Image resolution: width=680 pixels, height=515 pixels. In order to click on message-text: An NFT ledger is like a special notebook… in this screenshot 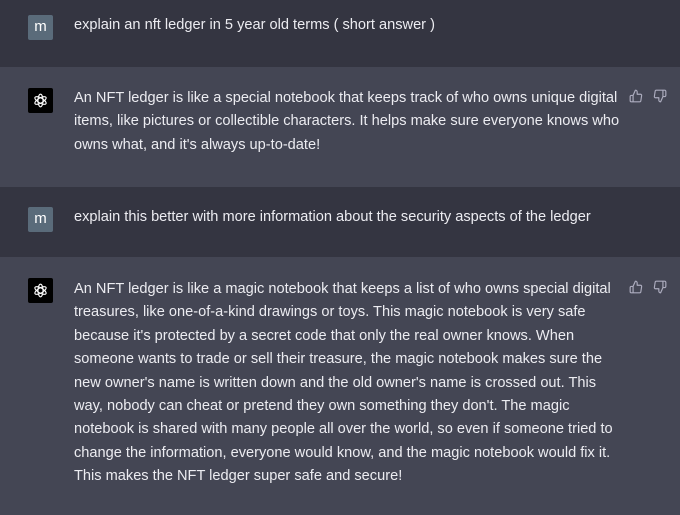, I will do `click(347, 121)`.